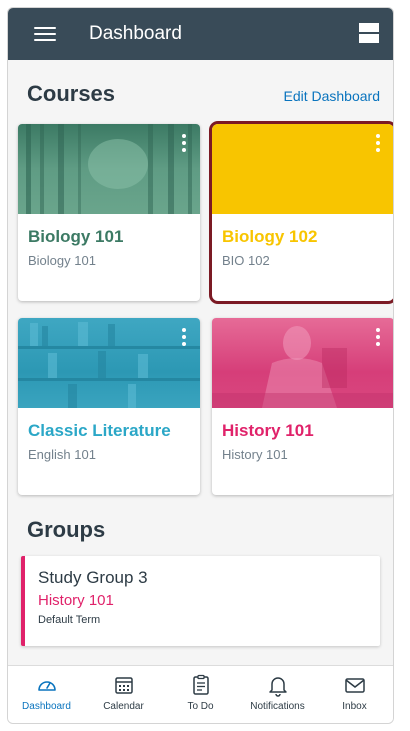 Image resolution: width=410 pixels, height=731 pixels. I want to click on tab-label: Calendar, so click(123, 706).